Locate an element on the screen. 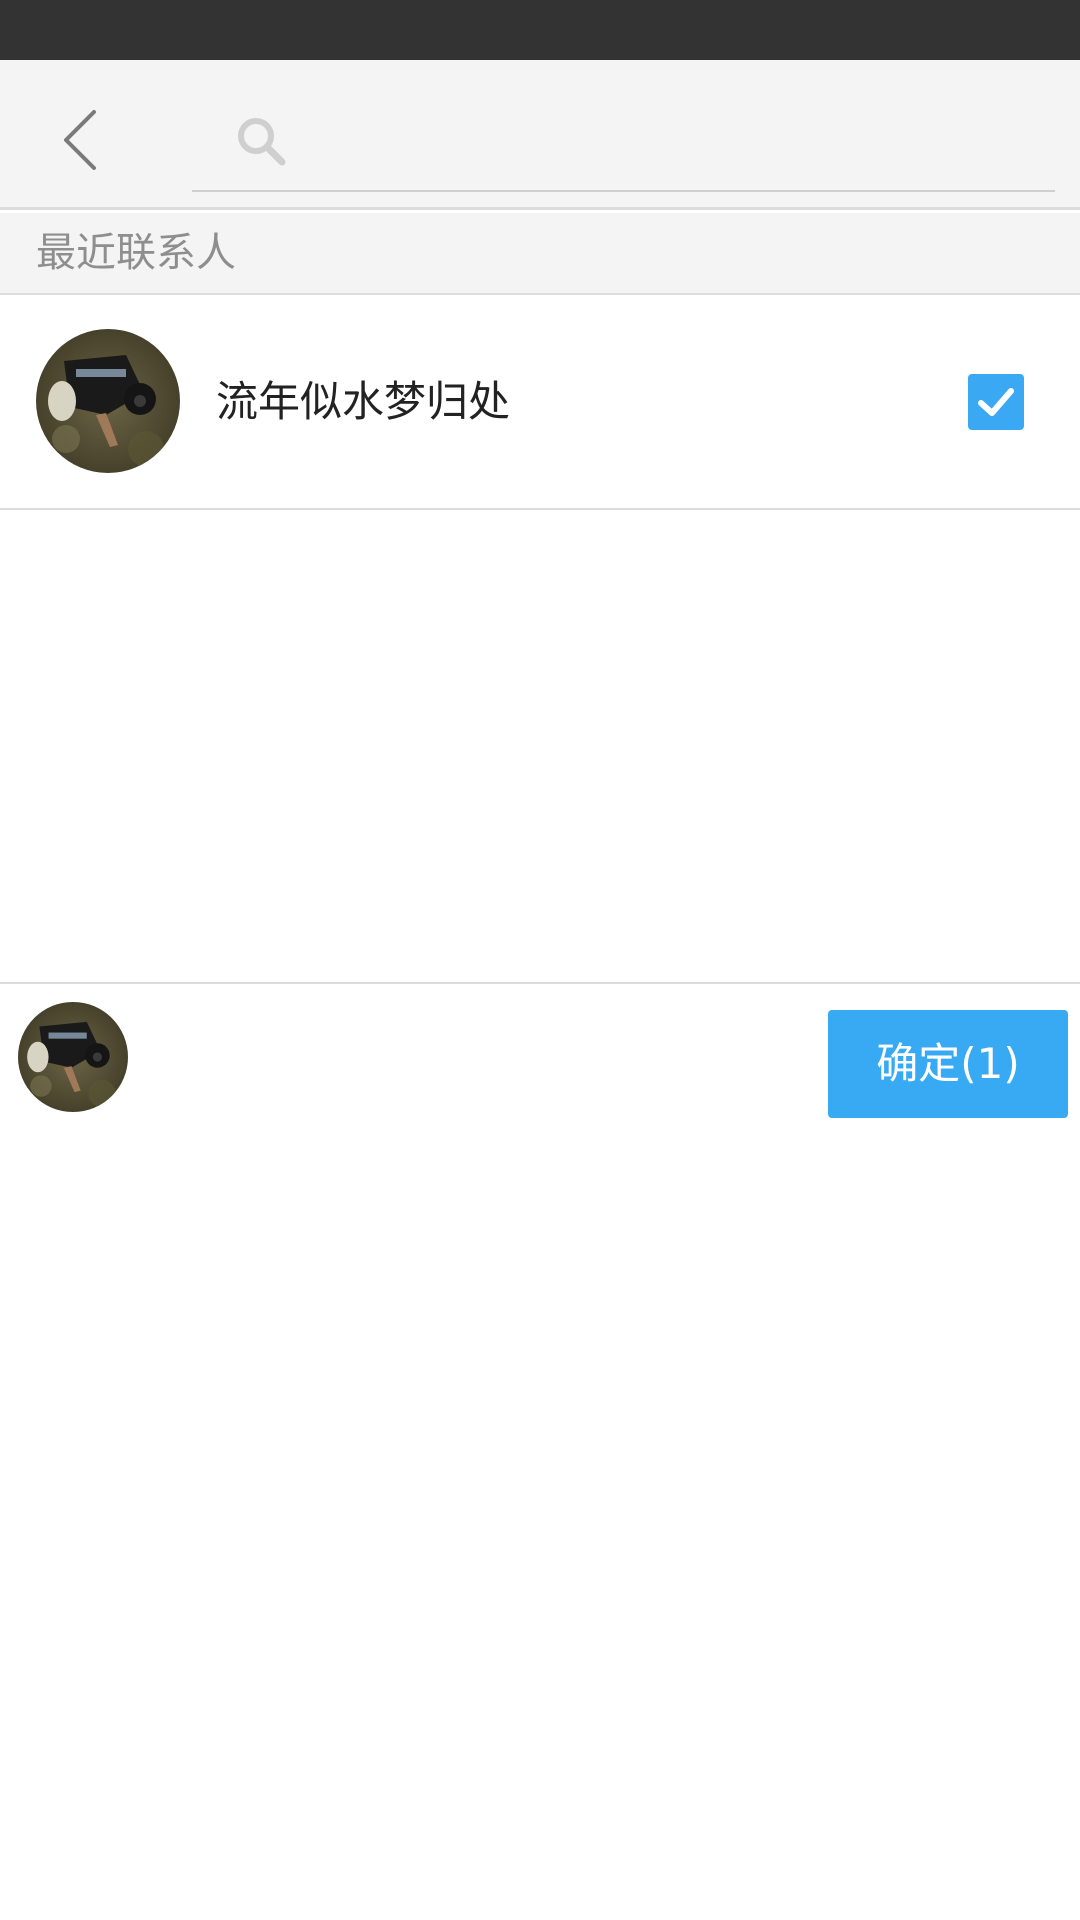  back-arrow-icon is located at coordinates (80, 140).